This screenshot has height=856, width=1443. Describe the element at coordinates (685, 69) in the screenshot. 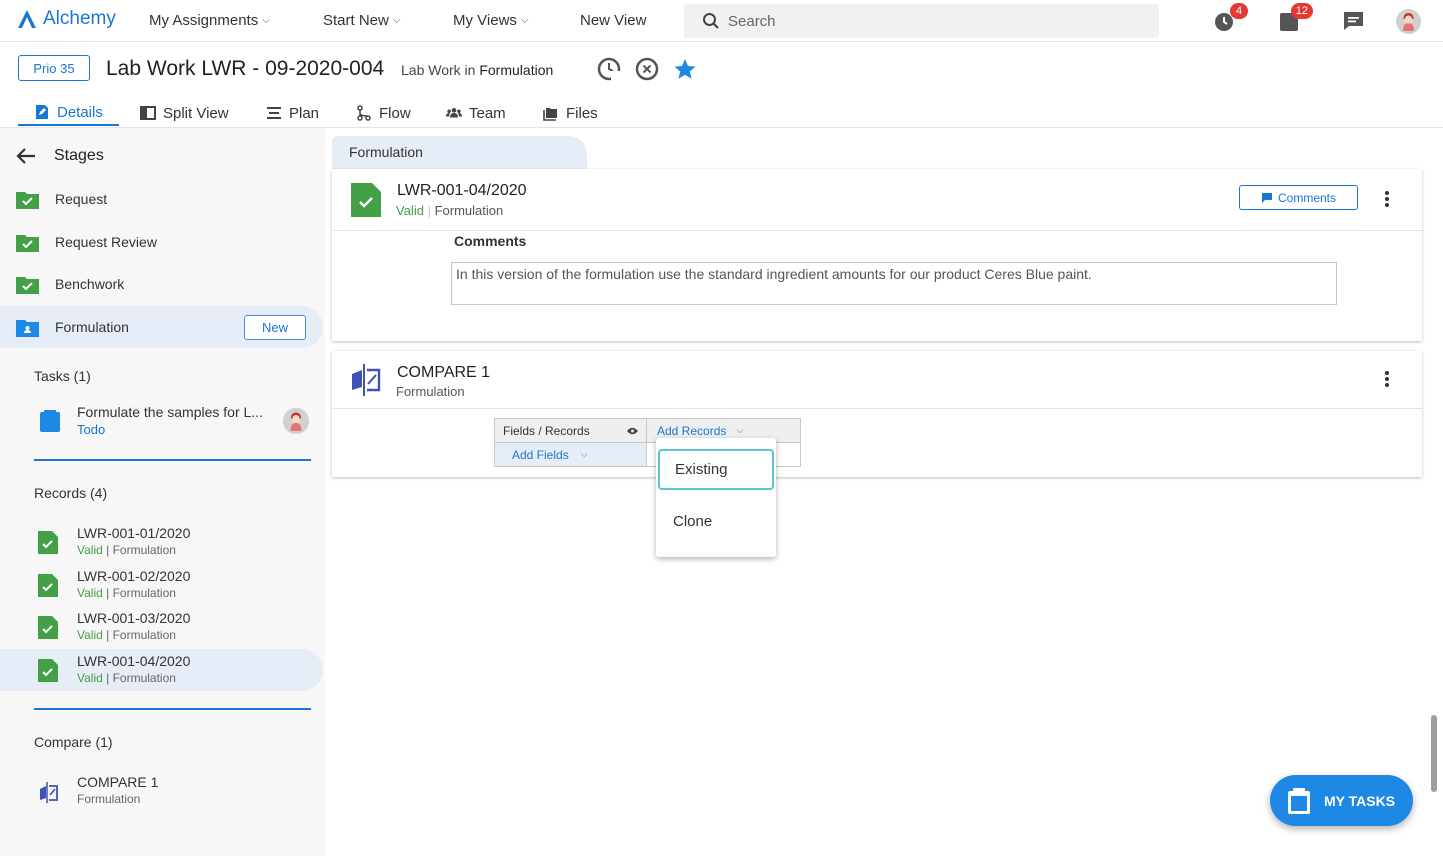

I see `favorite-button` at that location.